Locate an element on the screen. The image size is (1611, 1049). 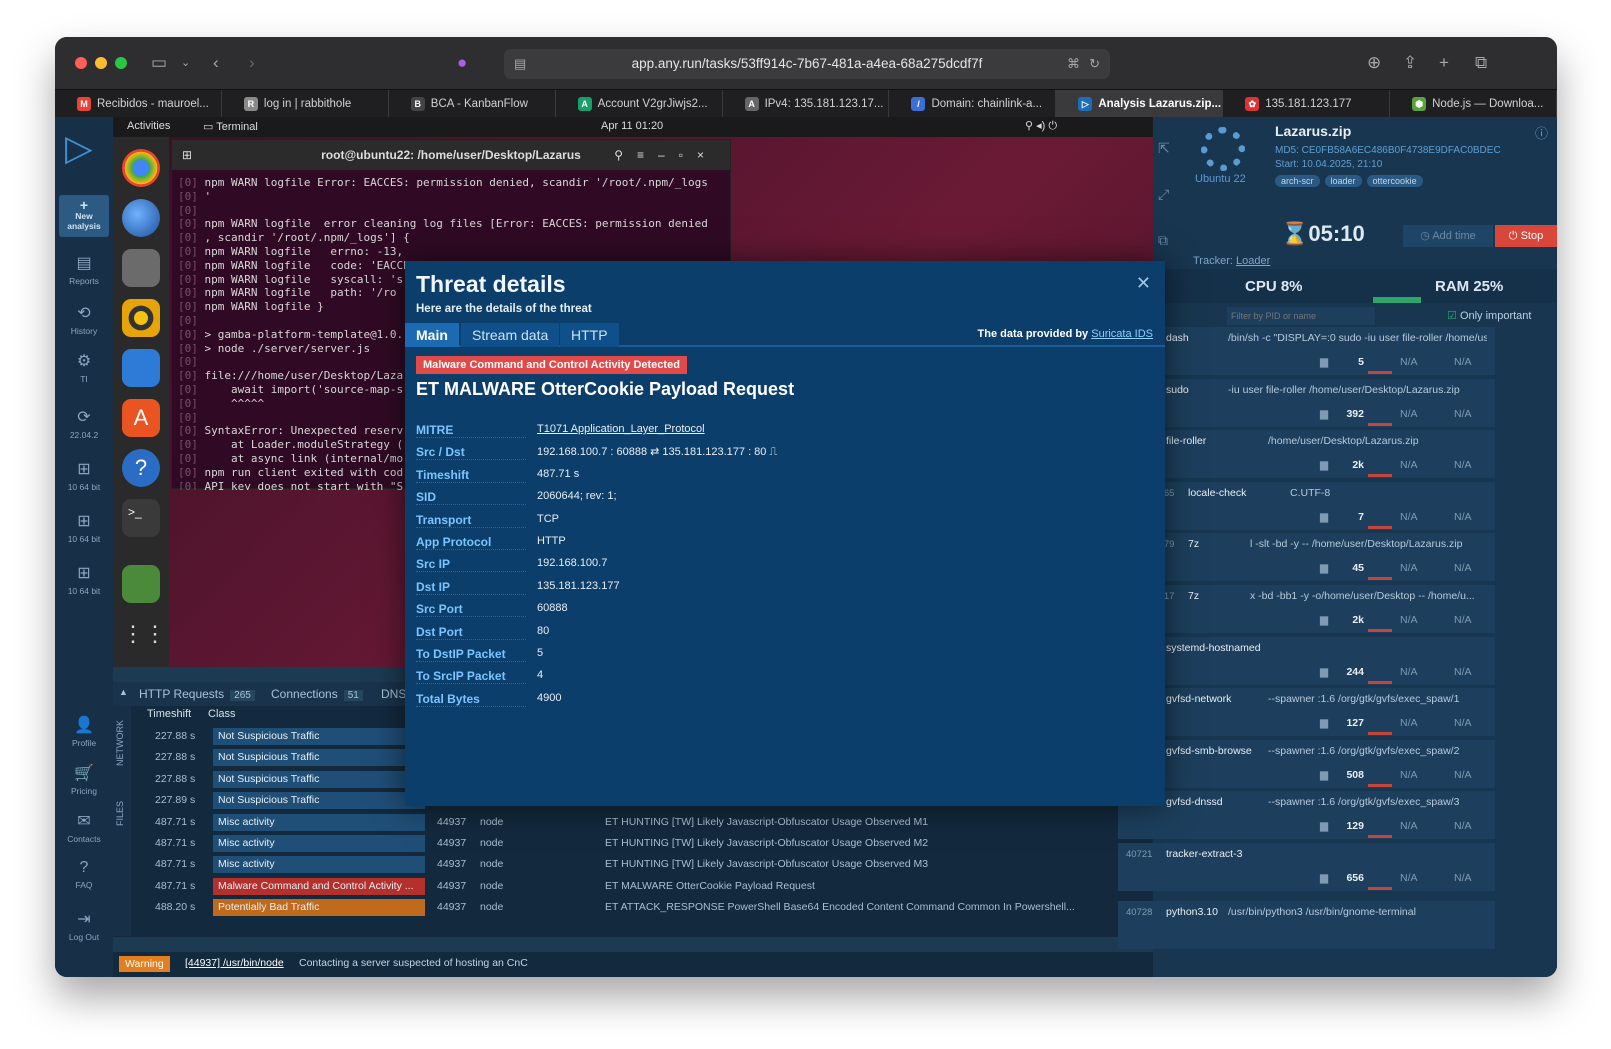
mitre-link: T1071 Application_Layer_Protocol is located at coordinates (621, 429).